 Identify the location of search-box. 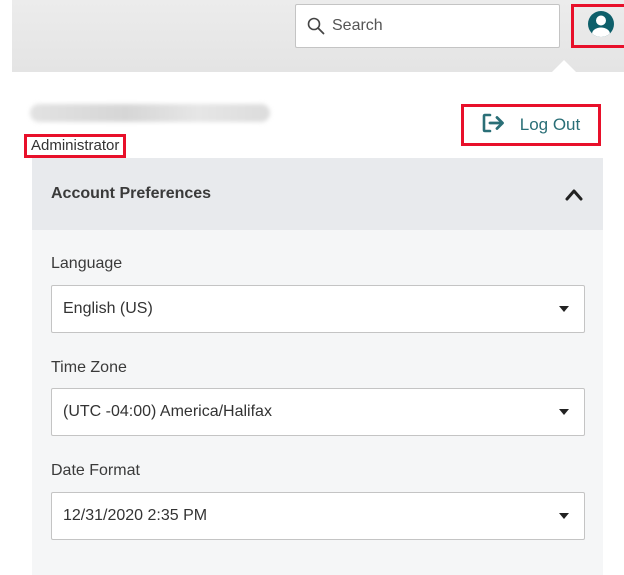
(427, 26).